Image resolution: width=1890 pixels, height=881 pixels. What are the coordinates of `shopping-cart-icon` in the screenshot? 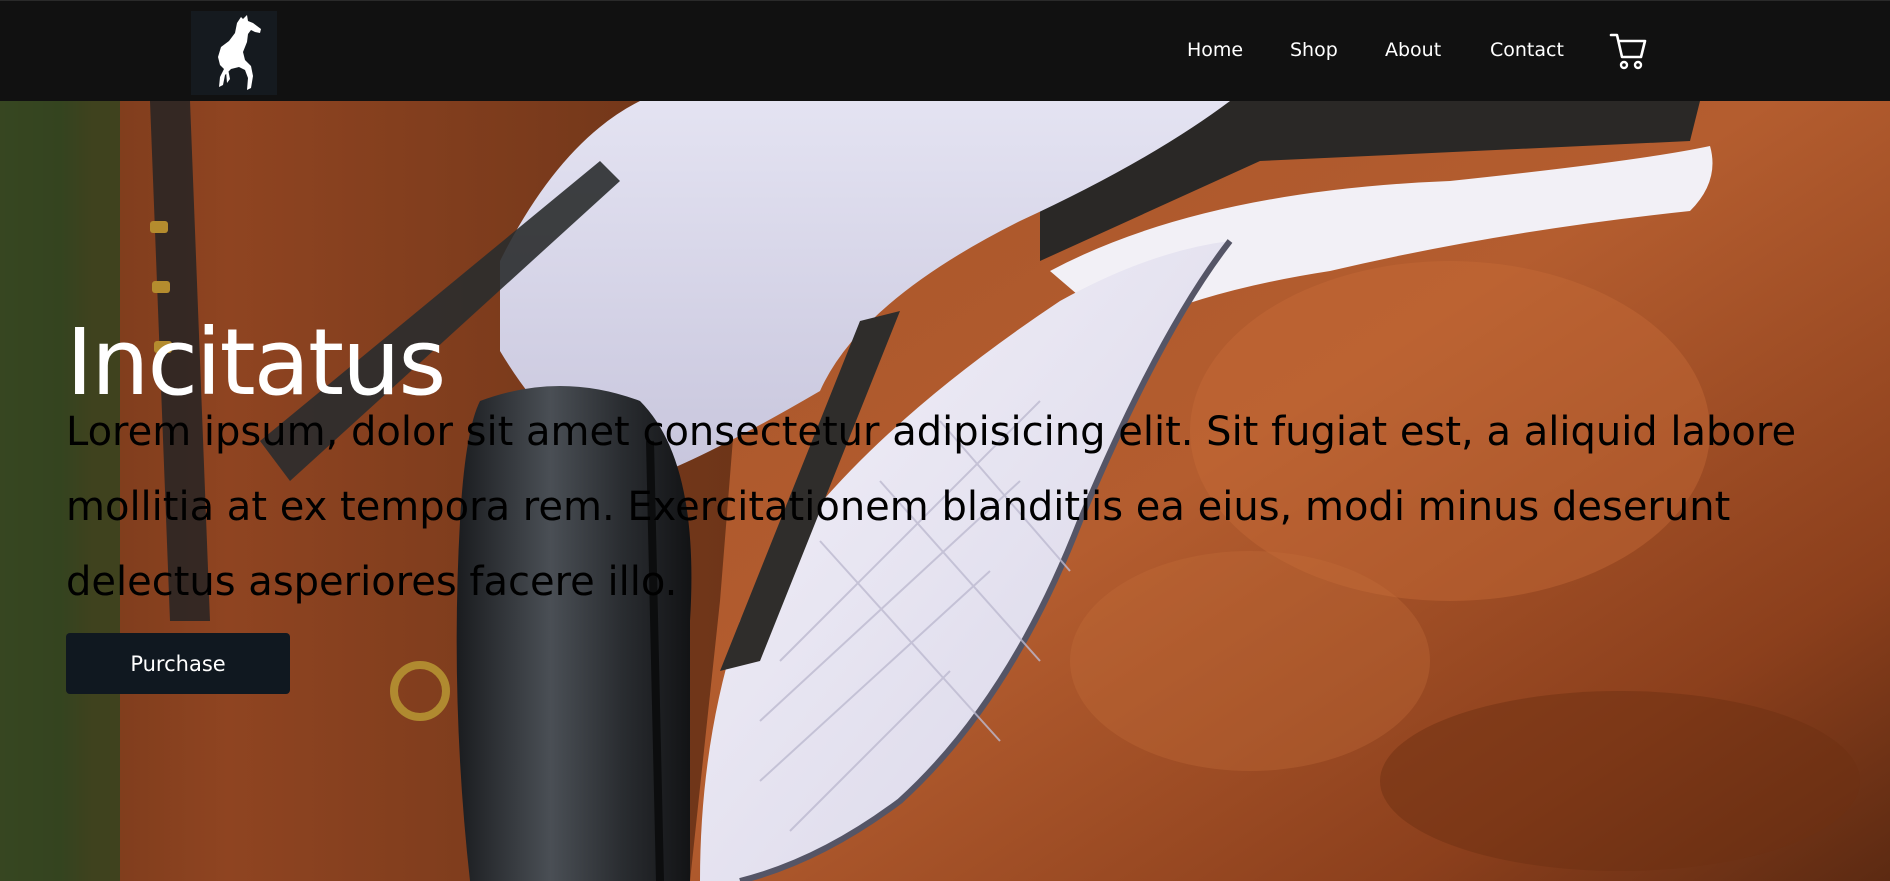 It's located at (1628, 51).